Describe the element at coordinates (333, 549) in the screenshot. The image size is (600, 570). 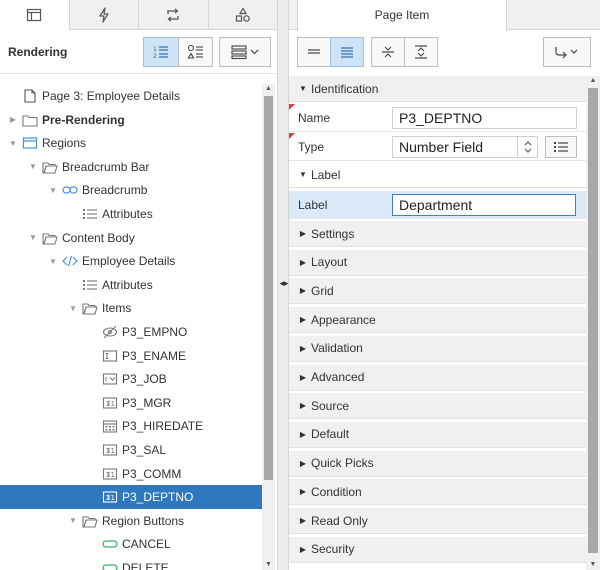
I see `section-title: Security` at that location.